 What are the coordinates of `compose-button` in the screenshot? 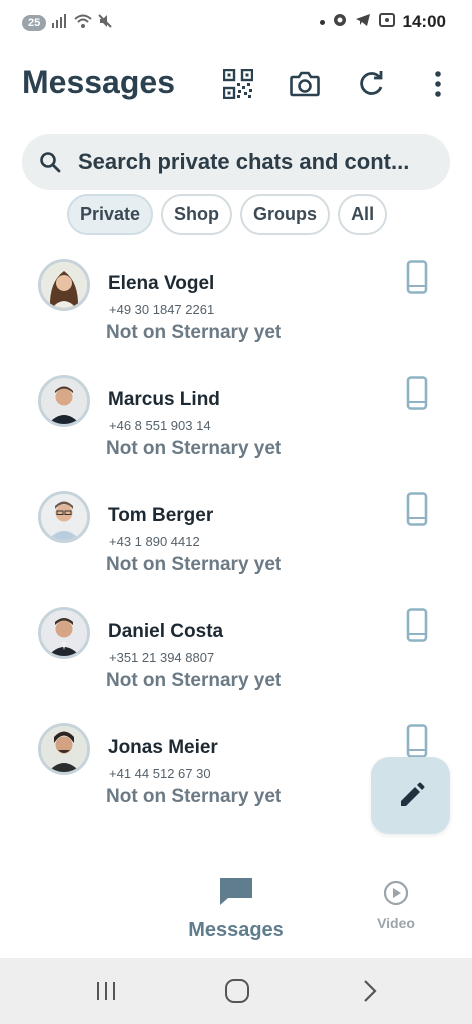 It's located at (410, 795).